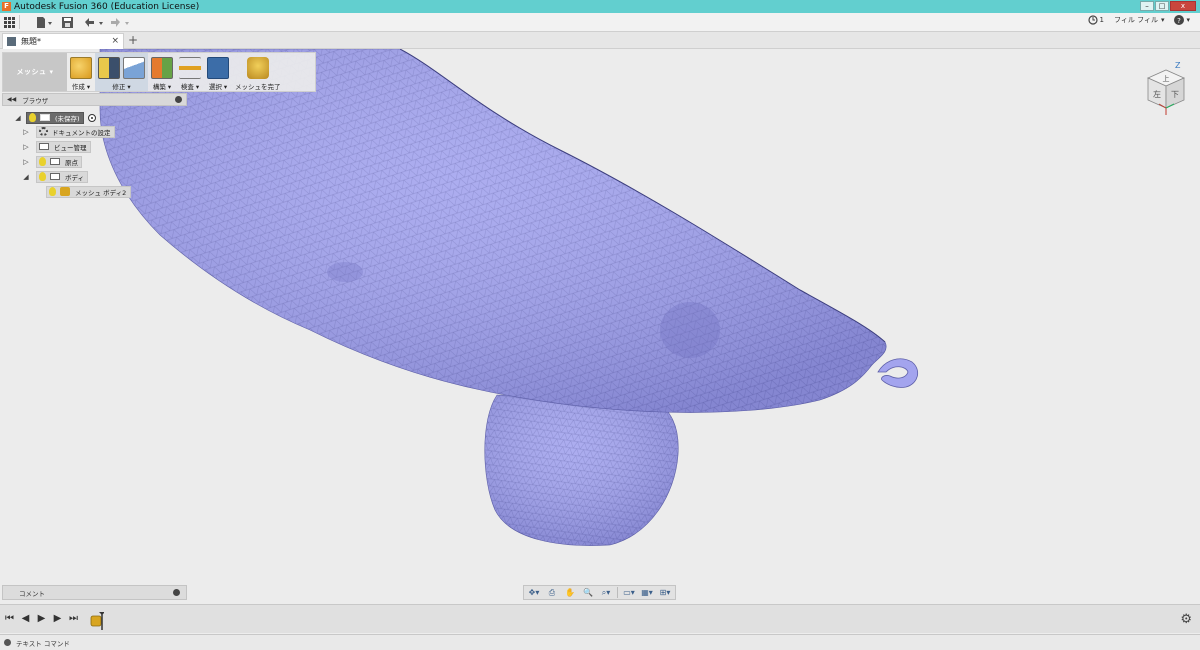  I want to click on play-icon: ▶, so click(41, 619).